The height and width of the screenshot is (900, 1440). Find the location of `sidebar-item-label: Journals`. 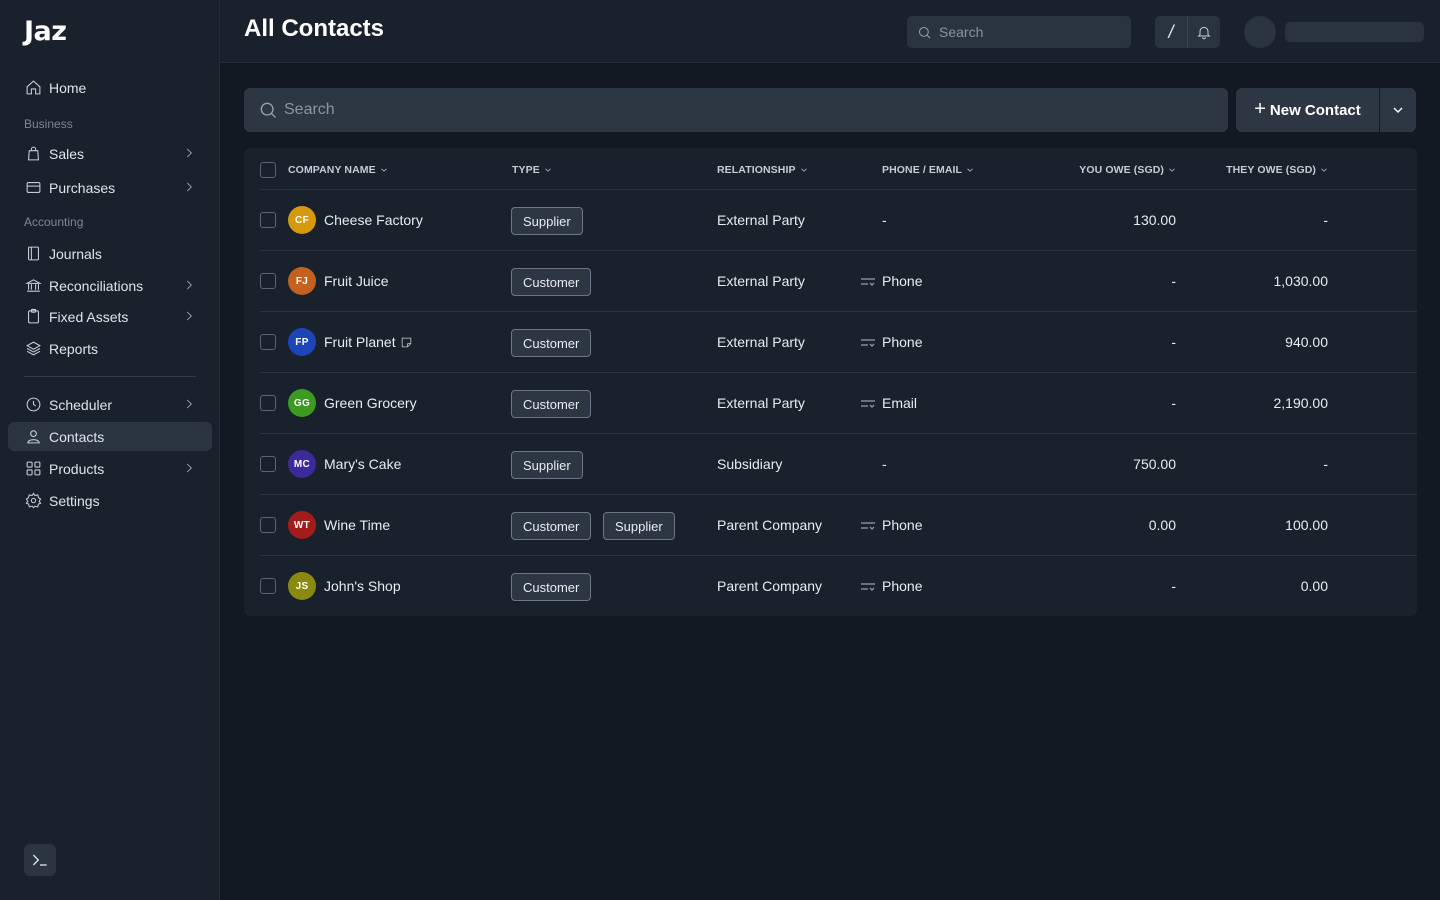

sidebar-item-label: Journals is located at coordinates (75, 253).